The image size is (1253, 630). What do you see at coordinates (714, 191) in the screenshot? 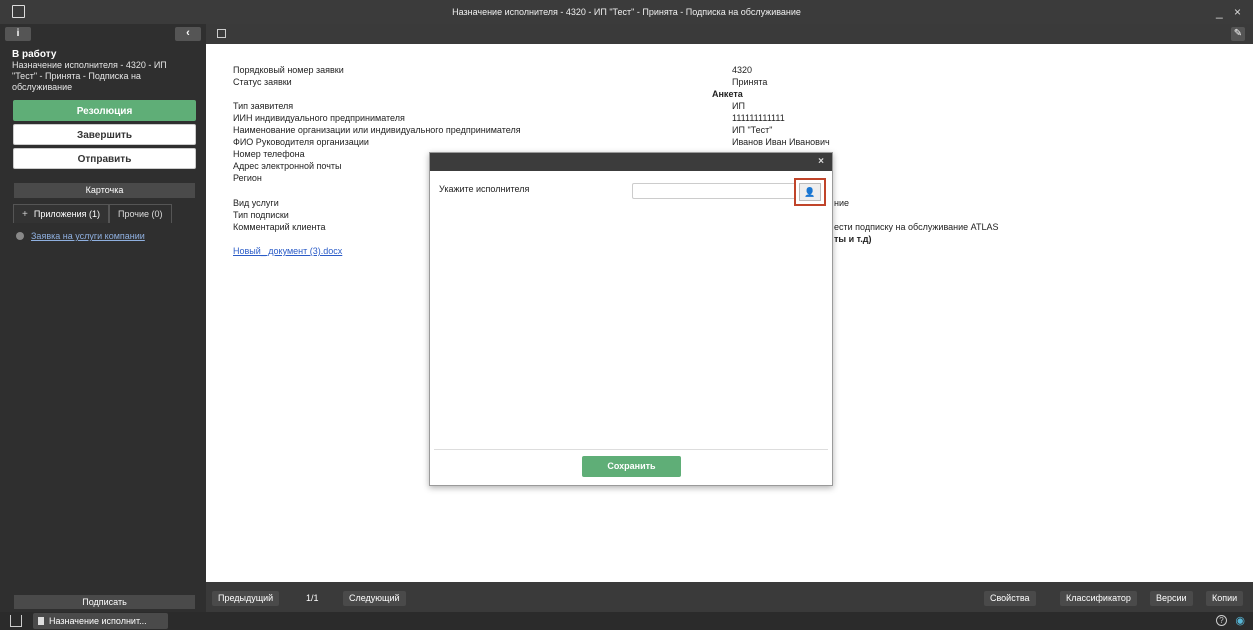
I see `executor-input` at bounding box center [714, 191].